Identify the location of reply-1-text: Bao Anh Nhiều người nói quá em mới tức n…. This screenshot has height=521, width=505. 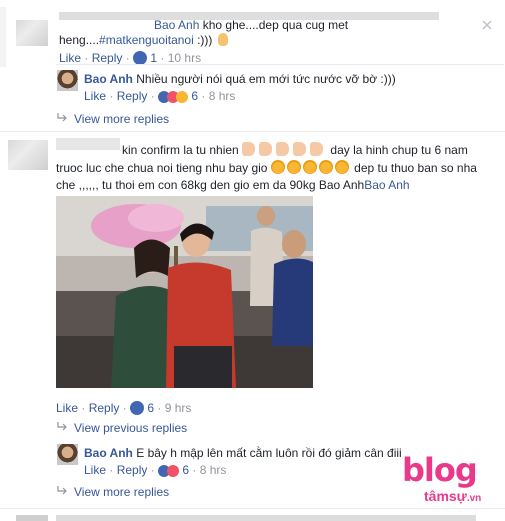
(240, 79).